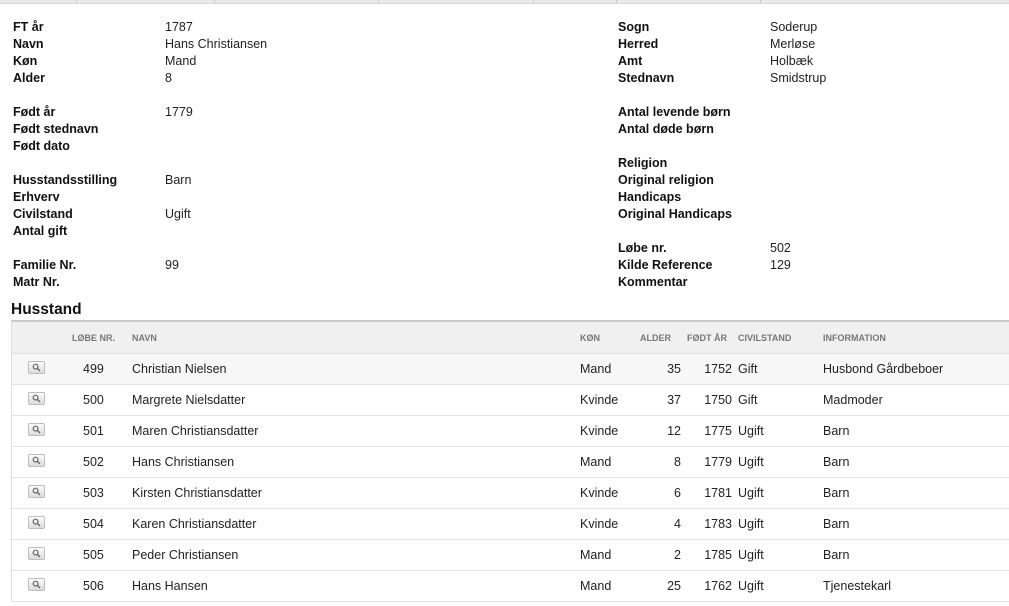 This screenshot has width=1009, height=606. Describe the element at coordinates (653, 282) in the screenshot. I see `detail-label: Kommentar` at that location.